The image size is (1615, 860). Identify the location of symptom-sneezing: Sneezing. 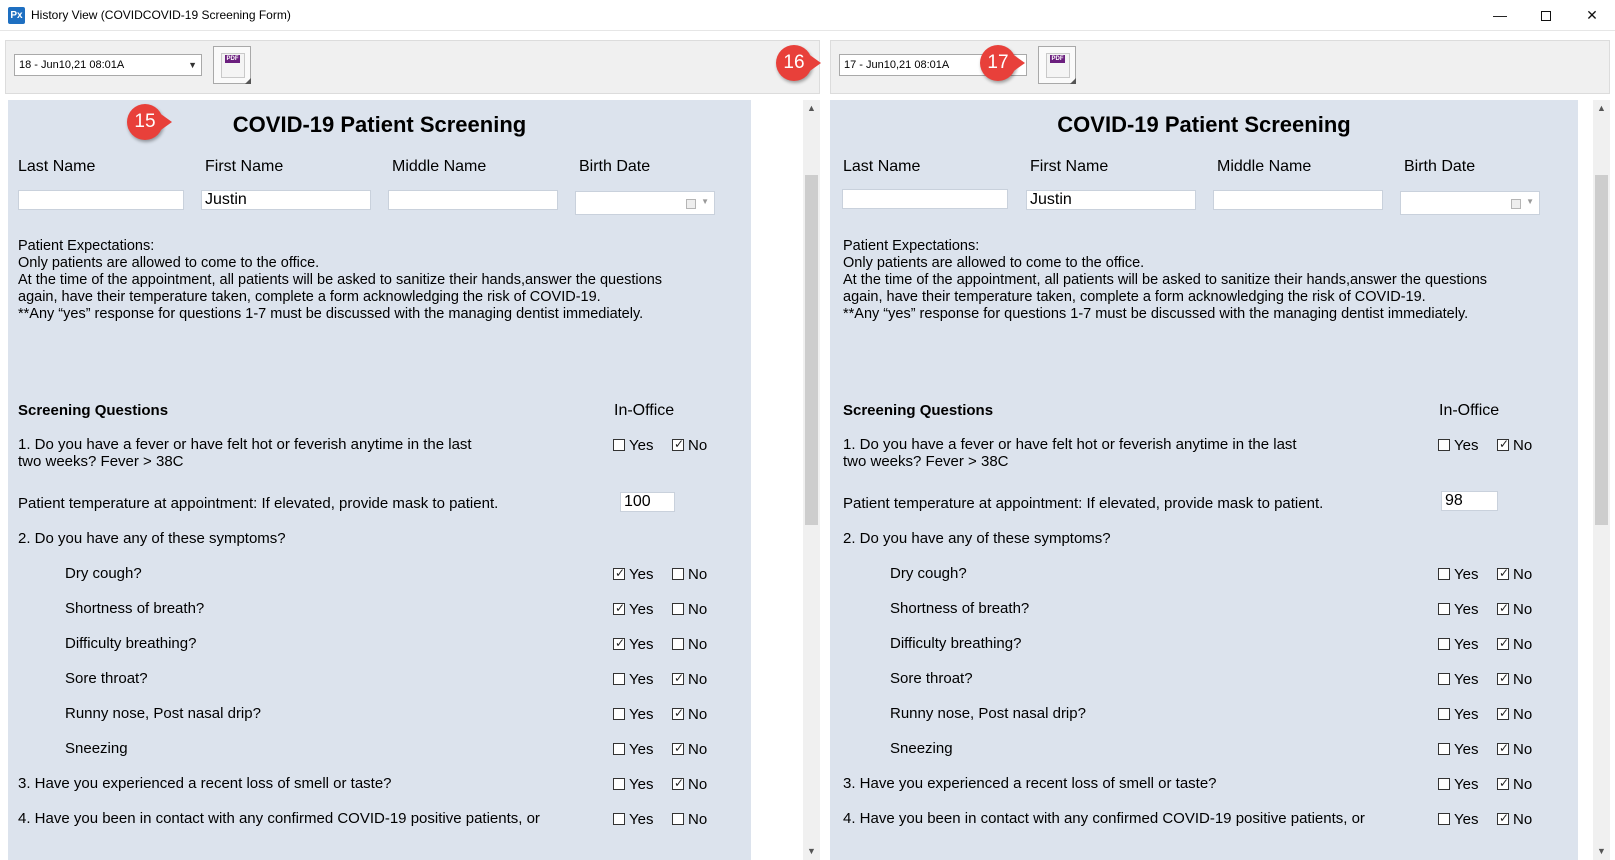
(921, 748).